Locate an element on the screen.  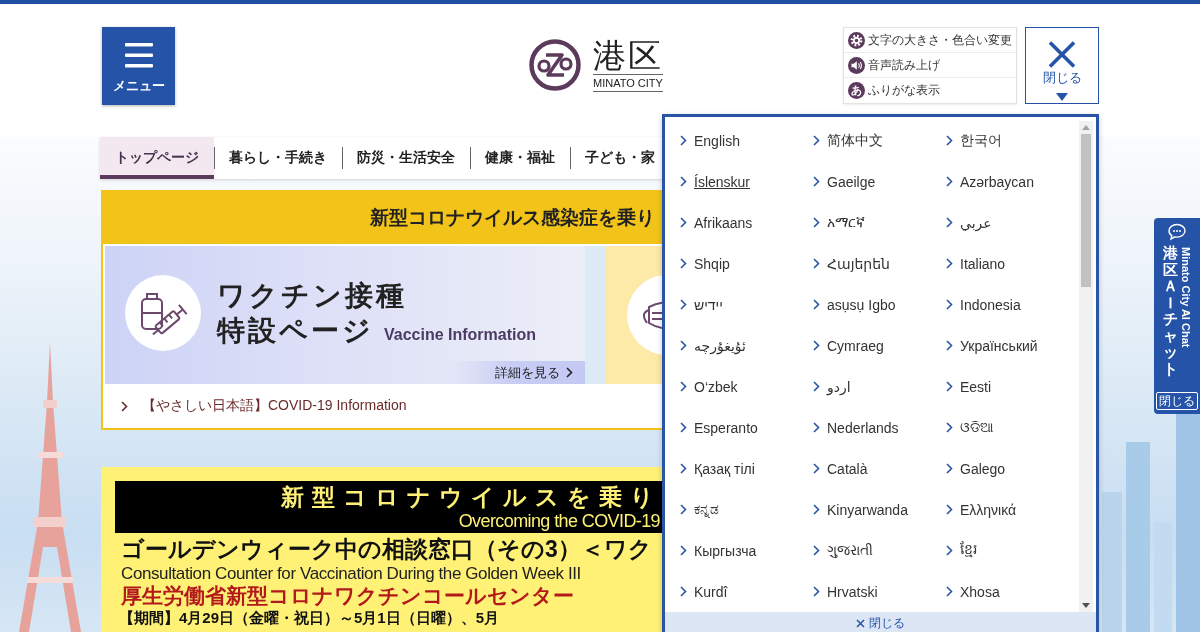
scrollbar is located at coordinates (1086, 366).